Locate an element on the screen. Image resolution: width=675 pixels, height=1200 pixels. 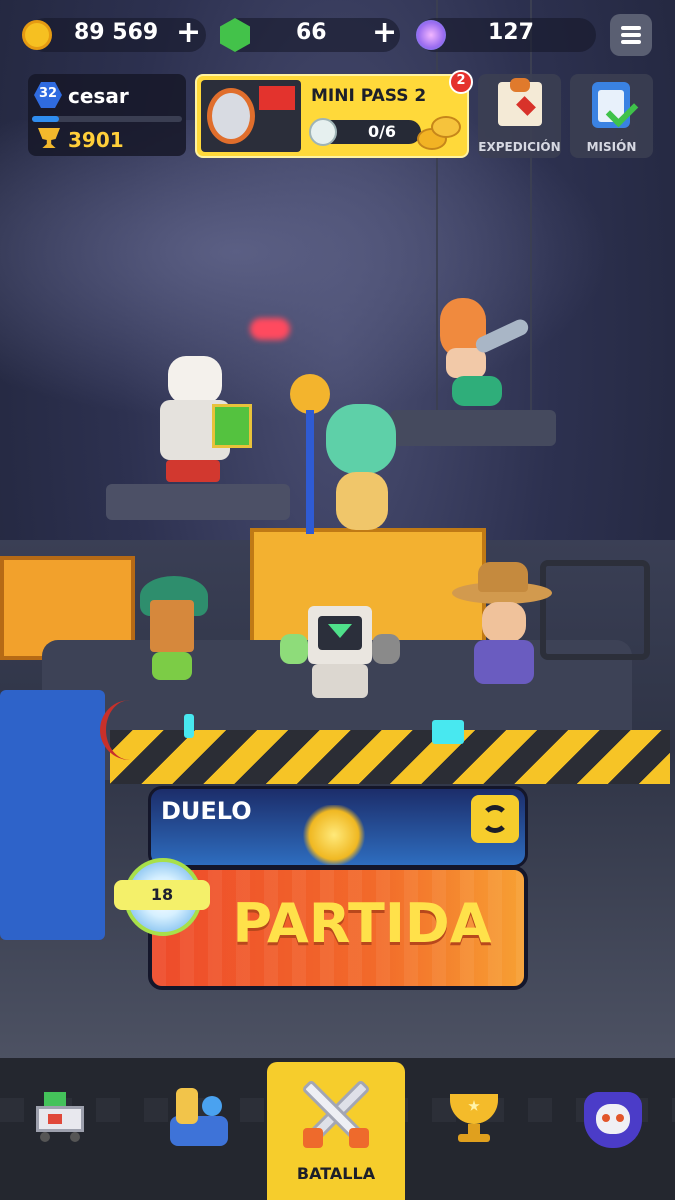
nav-tab-battle: BATALLA is located at coordinates (336, 1131).